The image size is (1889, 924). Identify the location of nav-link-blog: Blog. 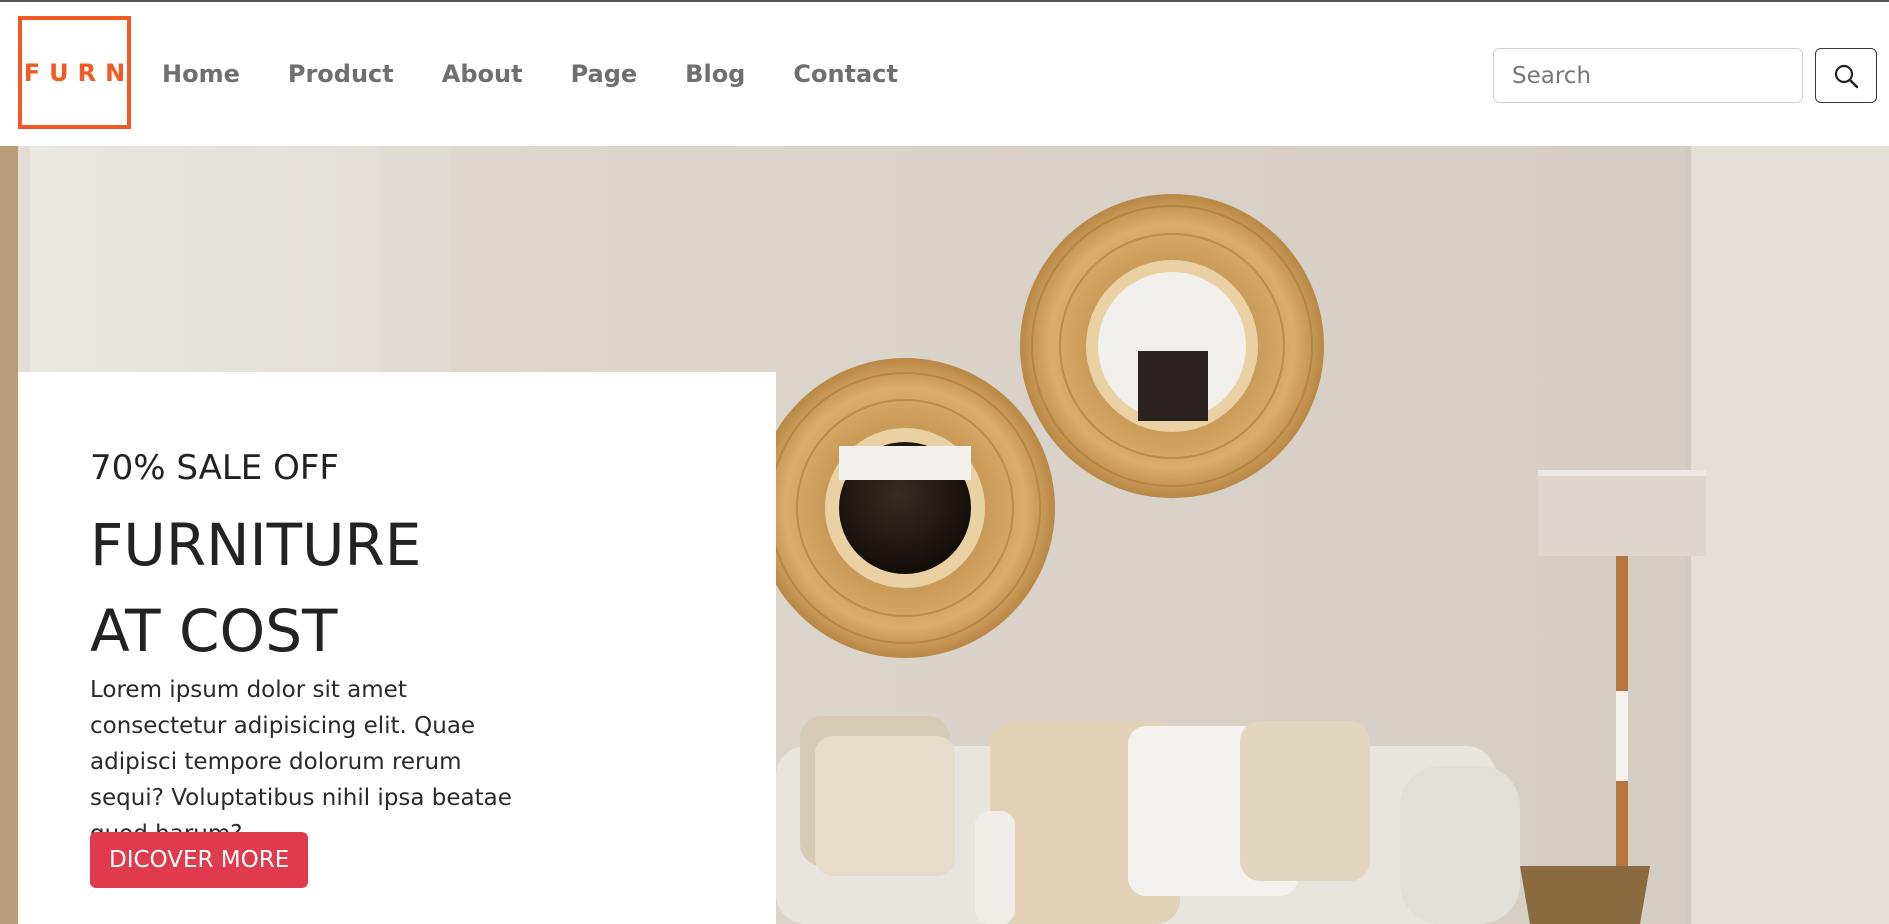
(715, 74).